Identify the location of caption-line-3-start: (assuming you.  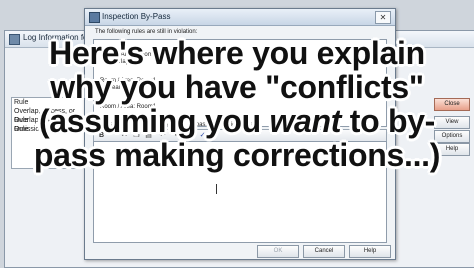
(154, 121).